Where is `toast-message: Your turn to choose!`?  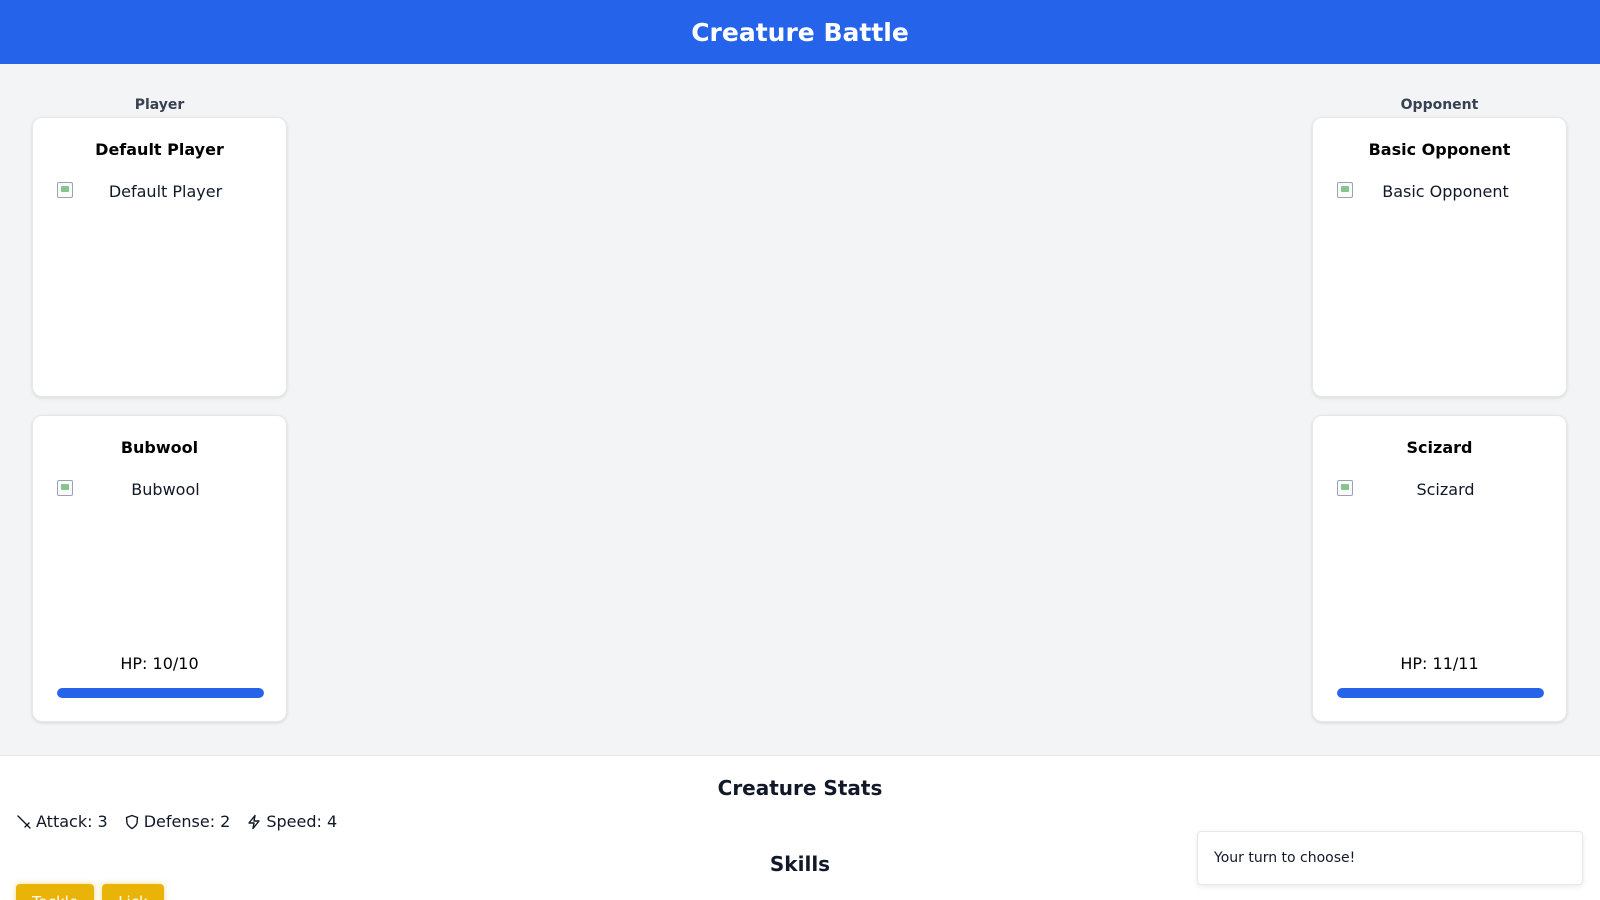 toast-message: Your turn to choose! is located at coordinates (1285, 858).